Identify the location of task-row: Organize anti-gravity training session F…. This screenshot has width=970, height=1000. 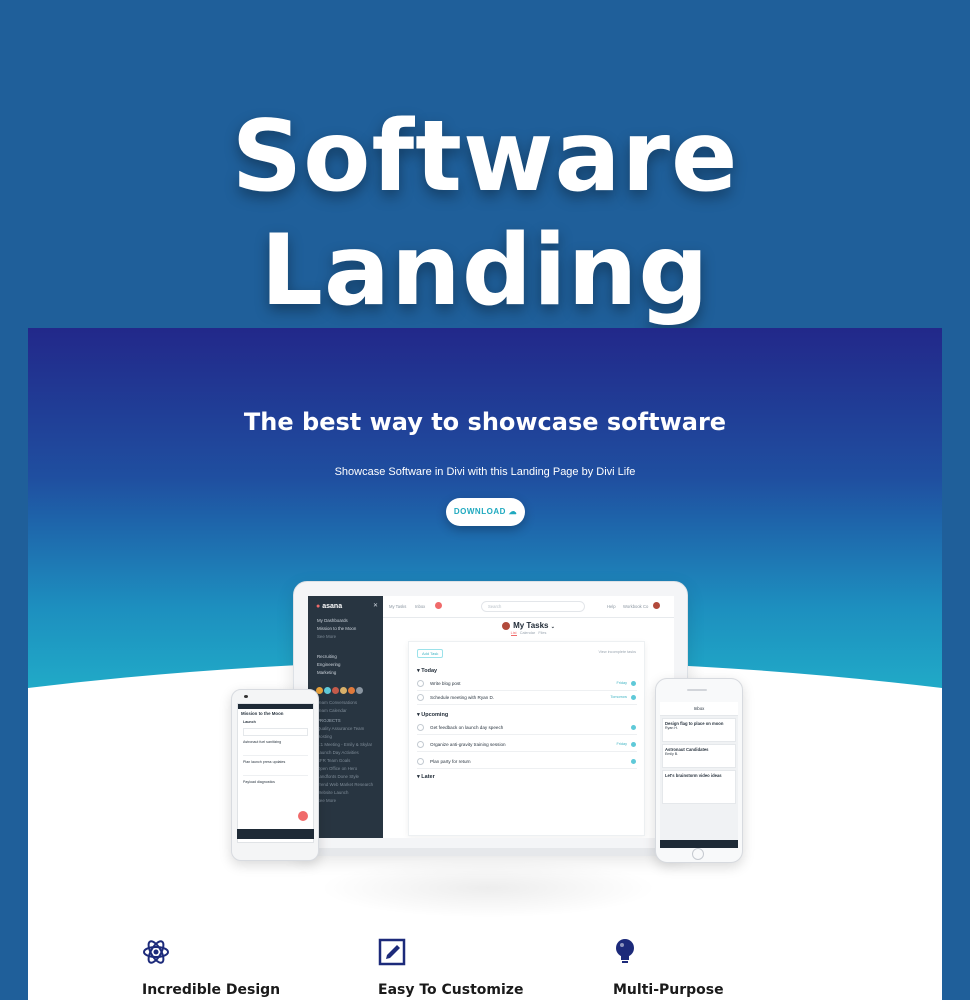
(527, 745).